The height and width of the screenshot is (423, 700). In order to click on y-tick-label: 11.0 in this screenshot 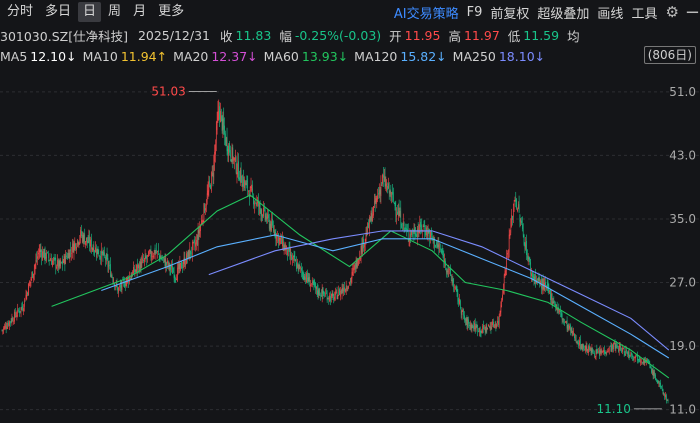, I will do `click(682, 410)`.